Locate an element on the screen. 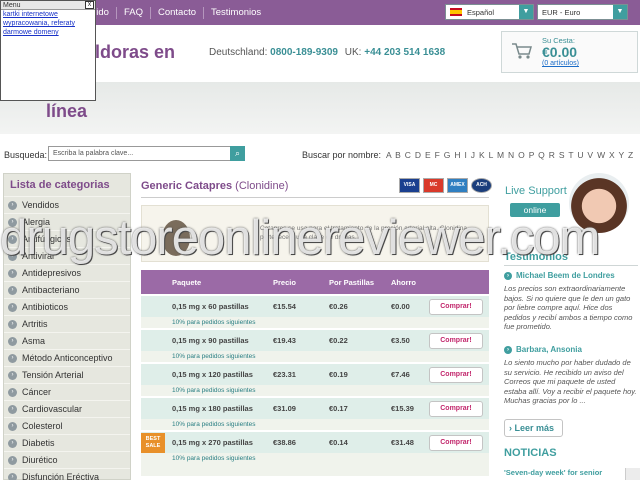 The height and width of the screenshot is (480, 640). sidebar-category-item: › Artritis is located at coordinates (67, 323).